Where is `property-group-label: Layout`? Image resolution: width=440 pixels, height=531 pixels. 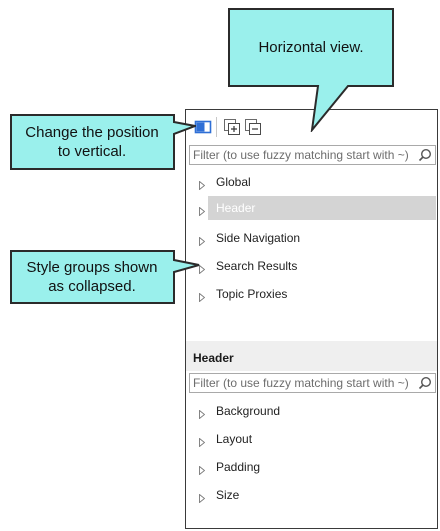
property-group-label: Layout is located at coordinates (234, 439).